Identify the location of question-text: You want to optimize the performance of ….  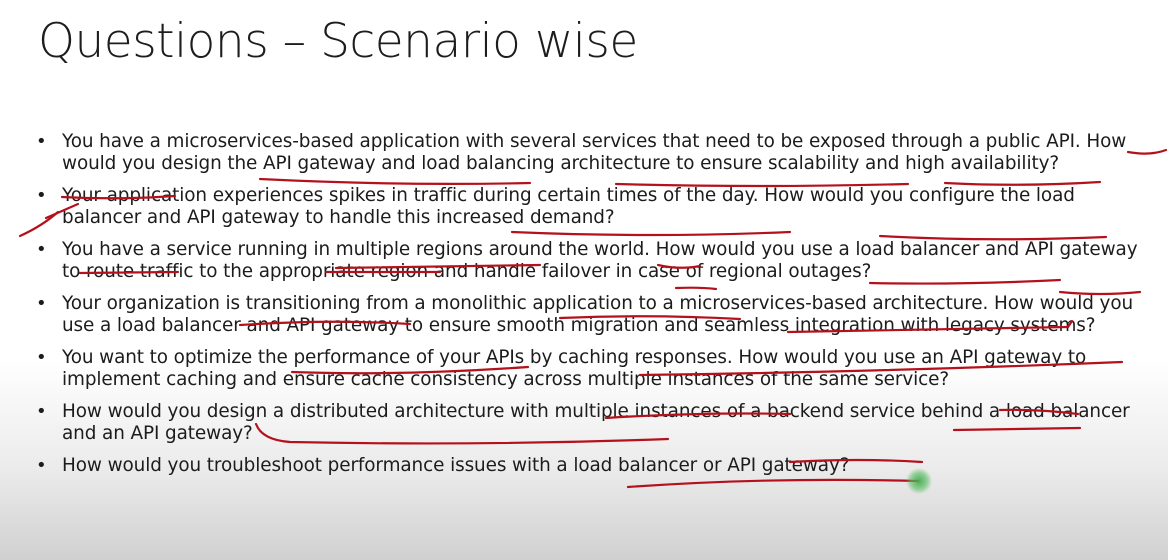
(574, 368).